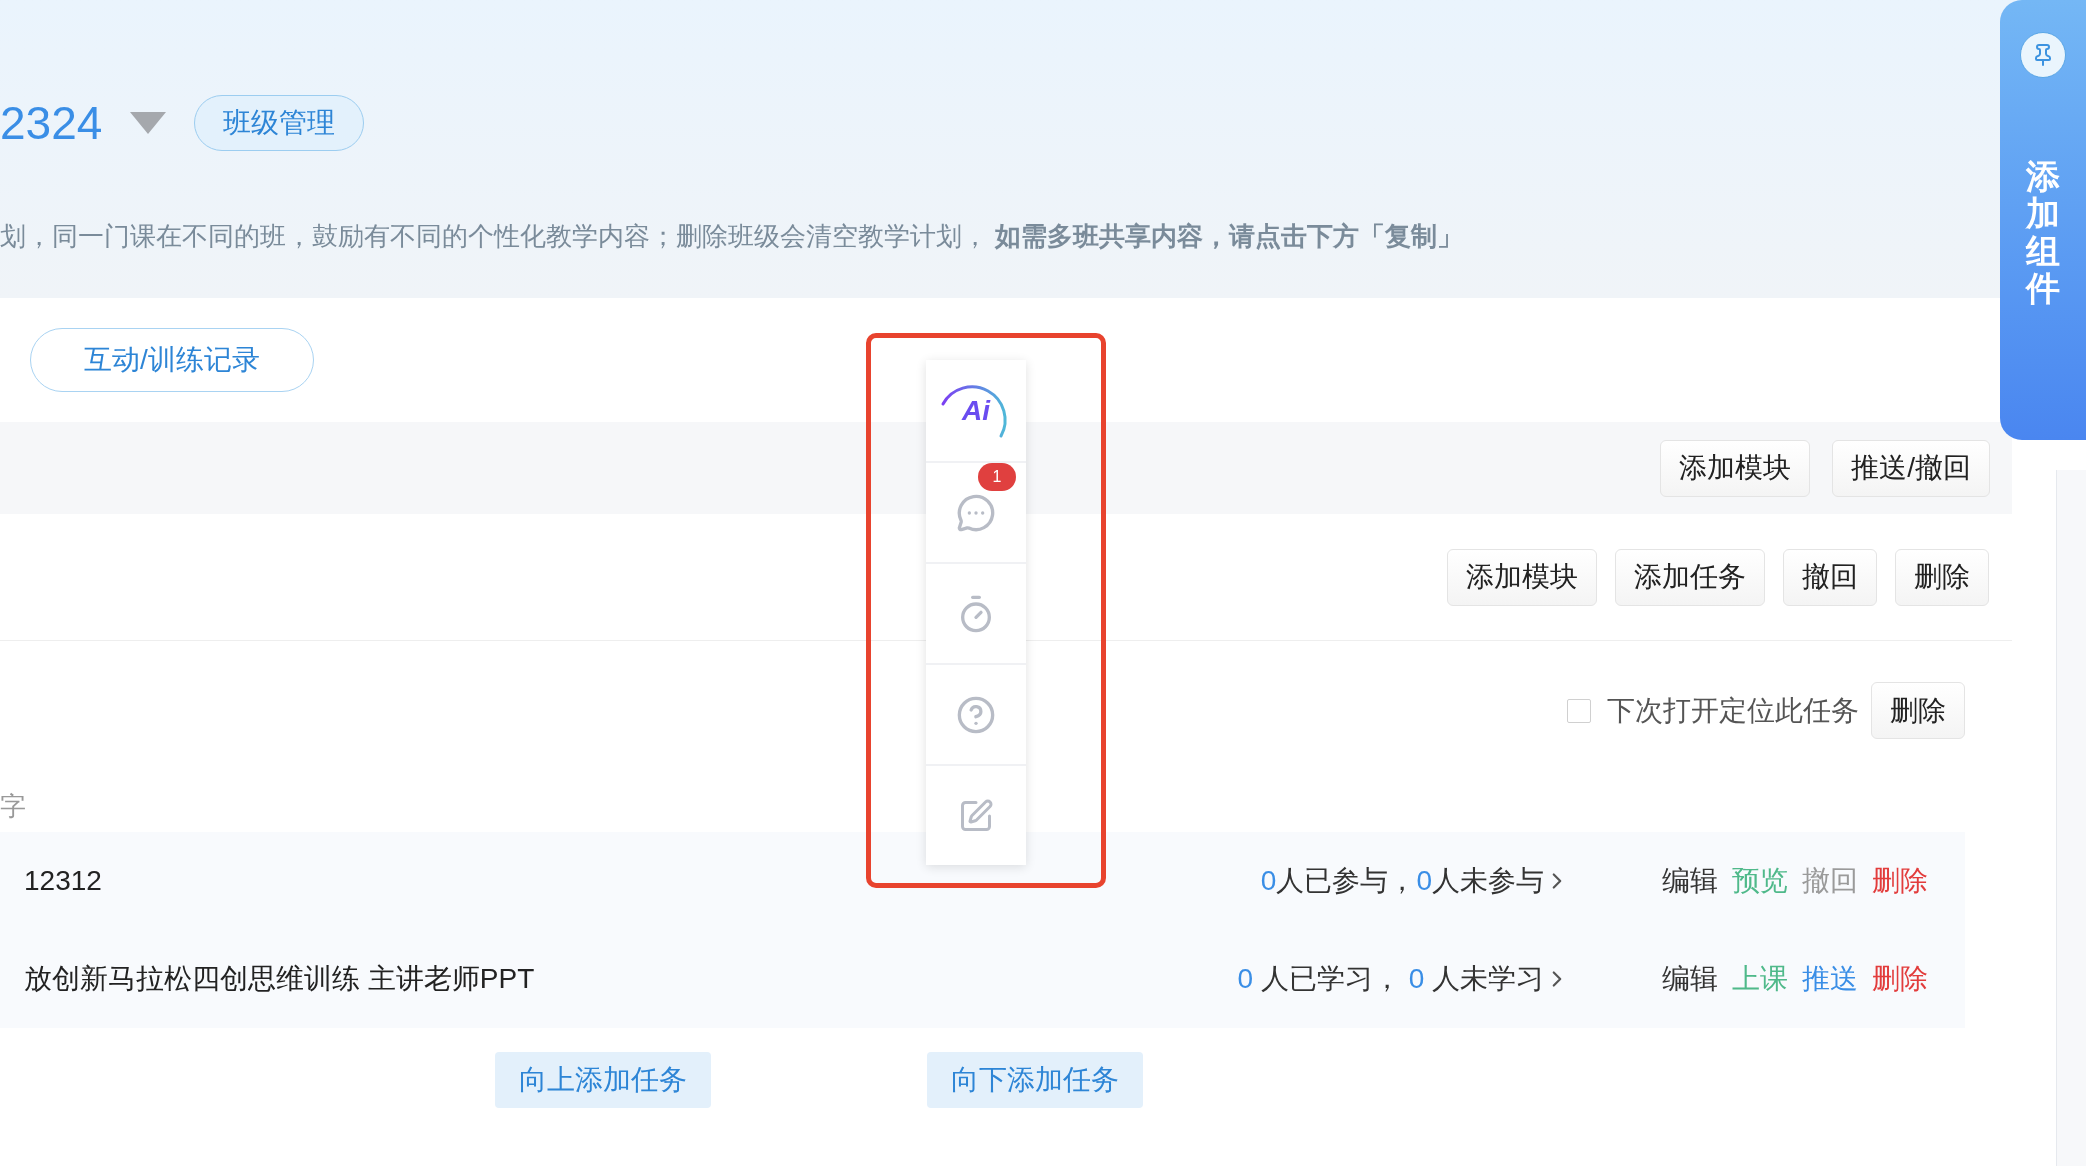 The width and height of the screenshot is (2086, 1166). I want to click on side-tab: 添加组件, so click(2043, 220).